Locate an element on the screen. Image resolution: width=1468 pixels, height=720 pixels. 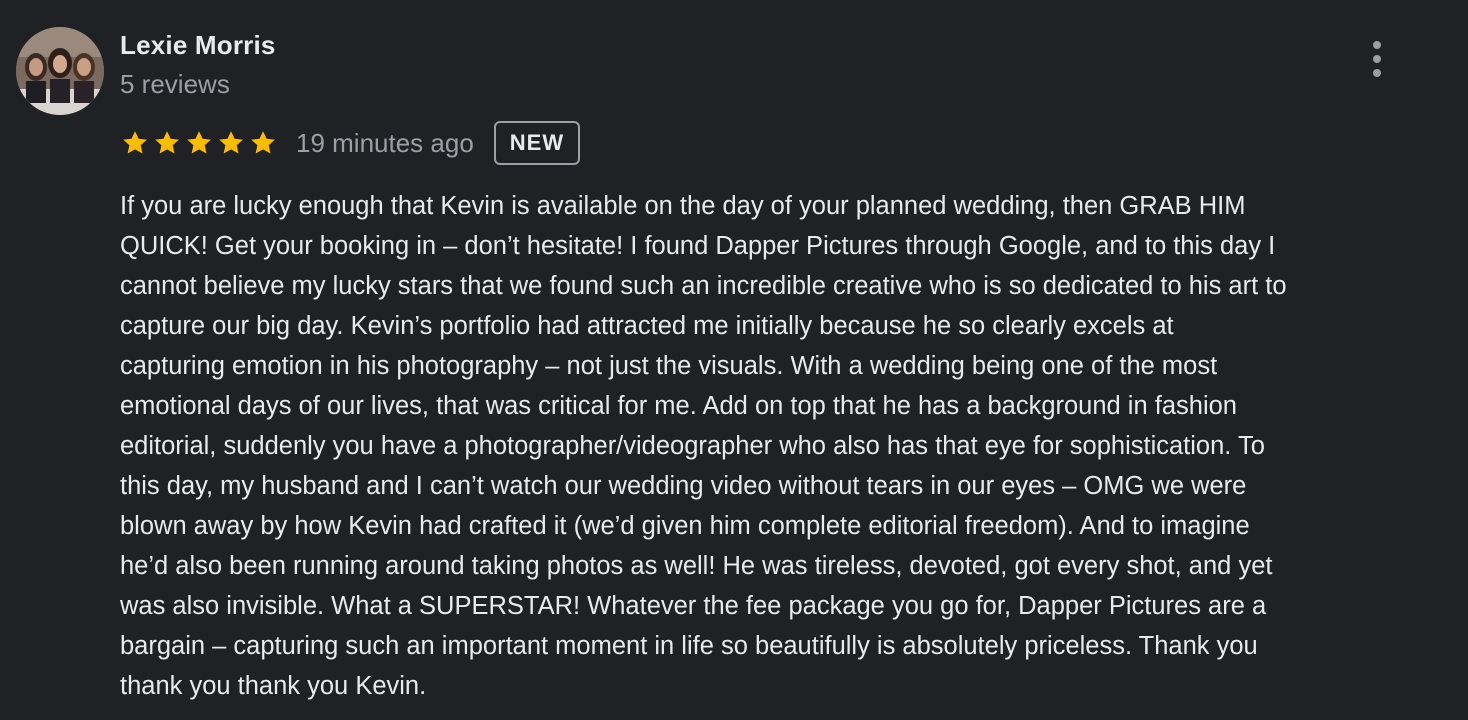
star-rating is located at coordinates (199, 143).